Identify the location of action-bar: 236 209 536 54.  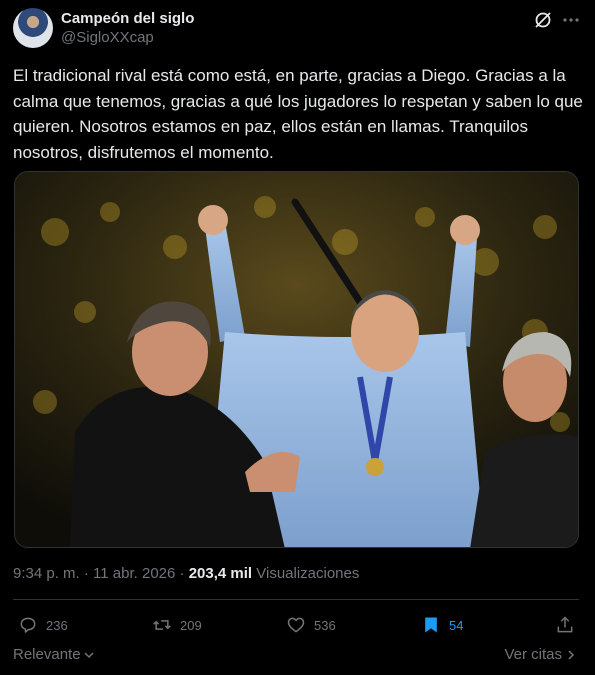
(296, 625).